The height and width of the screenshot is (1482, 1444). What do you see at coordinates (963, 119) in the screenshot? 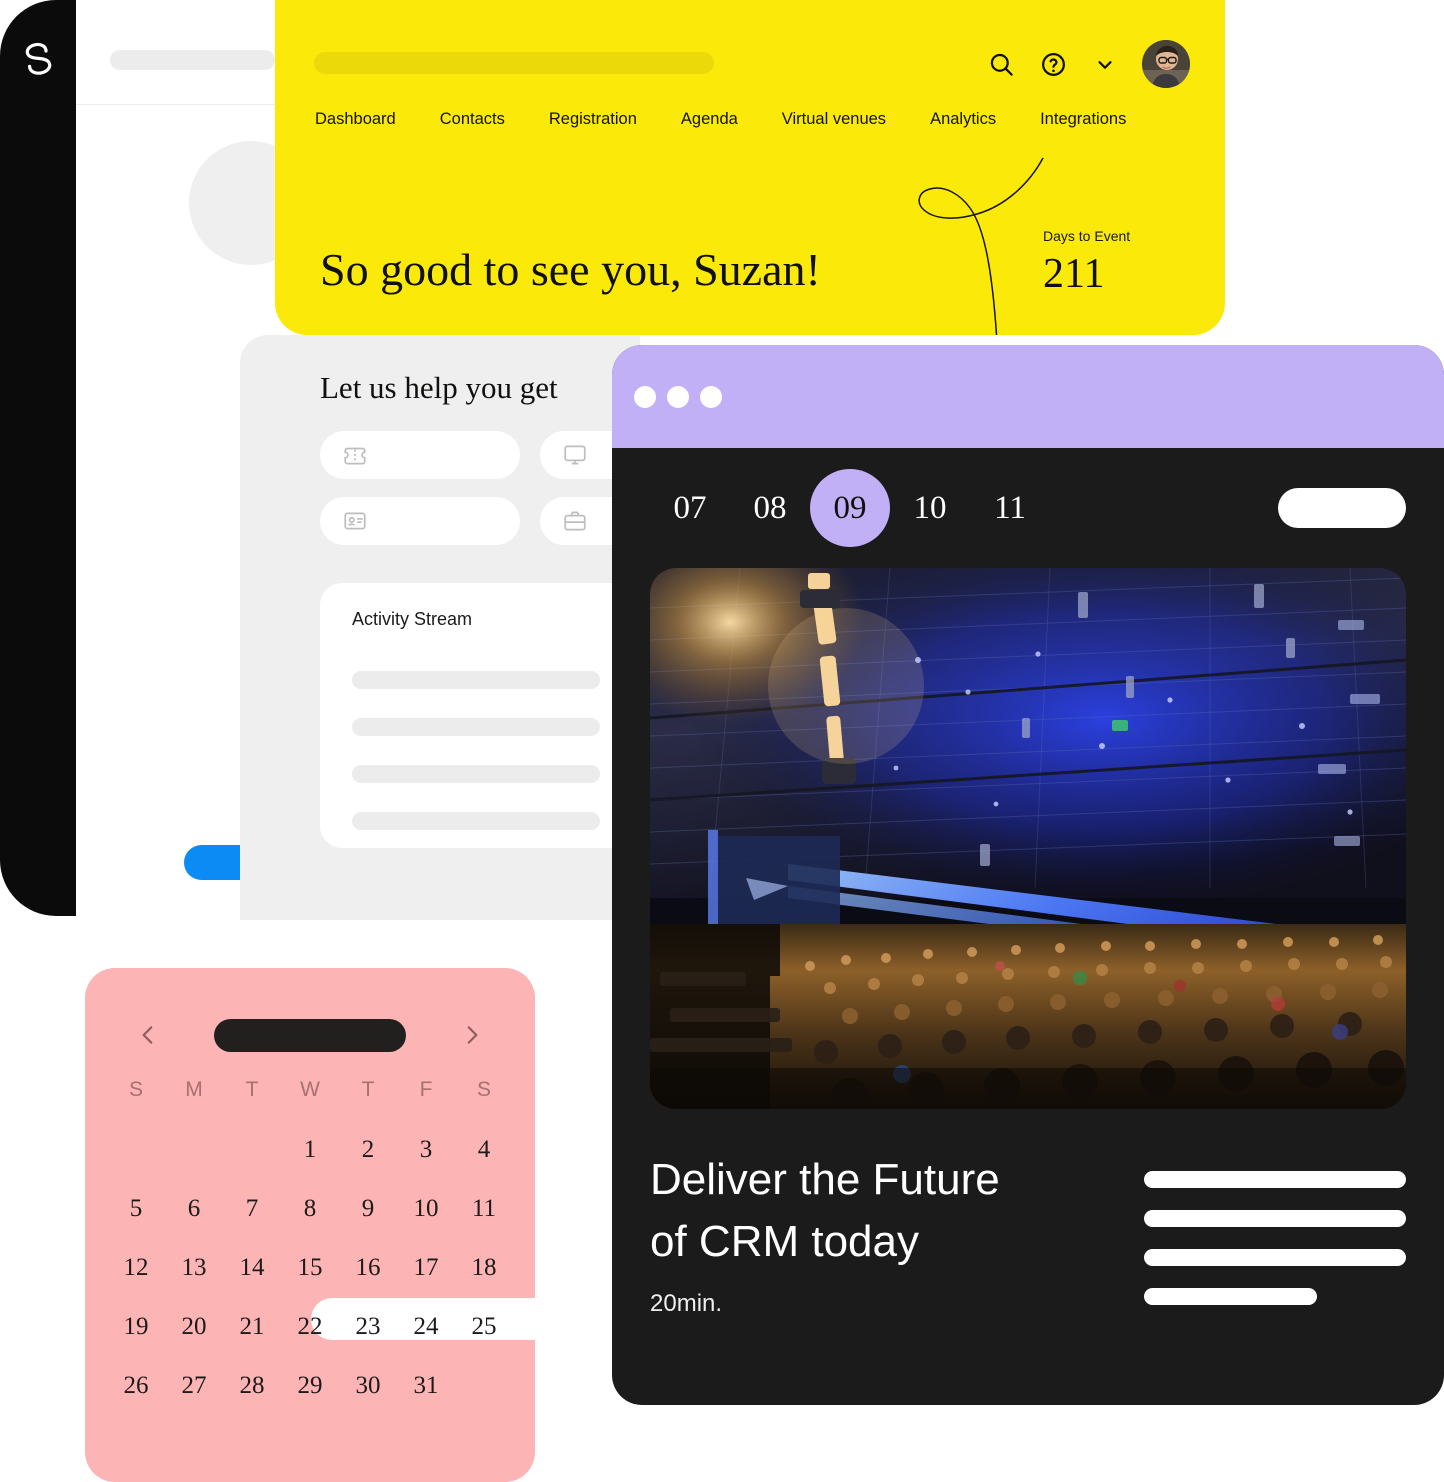
I see `nav-item-analytics: Analytics` at bounding box center [963, 119].